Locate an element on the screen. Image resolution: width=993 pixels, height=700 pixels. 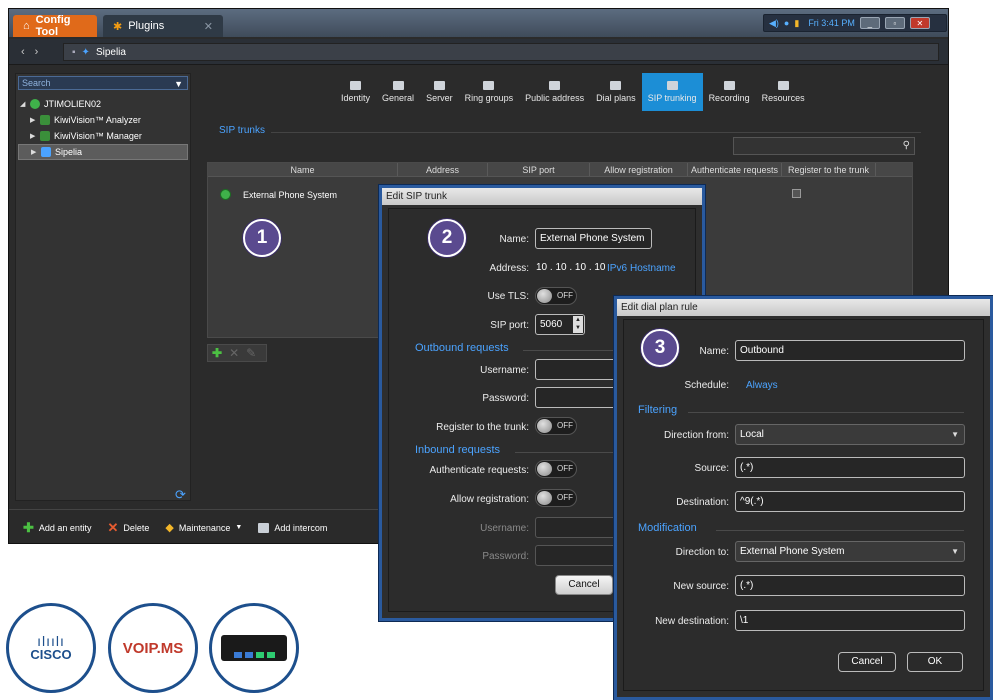
tab-public-address: Public address is located at coordinates (554, 92).